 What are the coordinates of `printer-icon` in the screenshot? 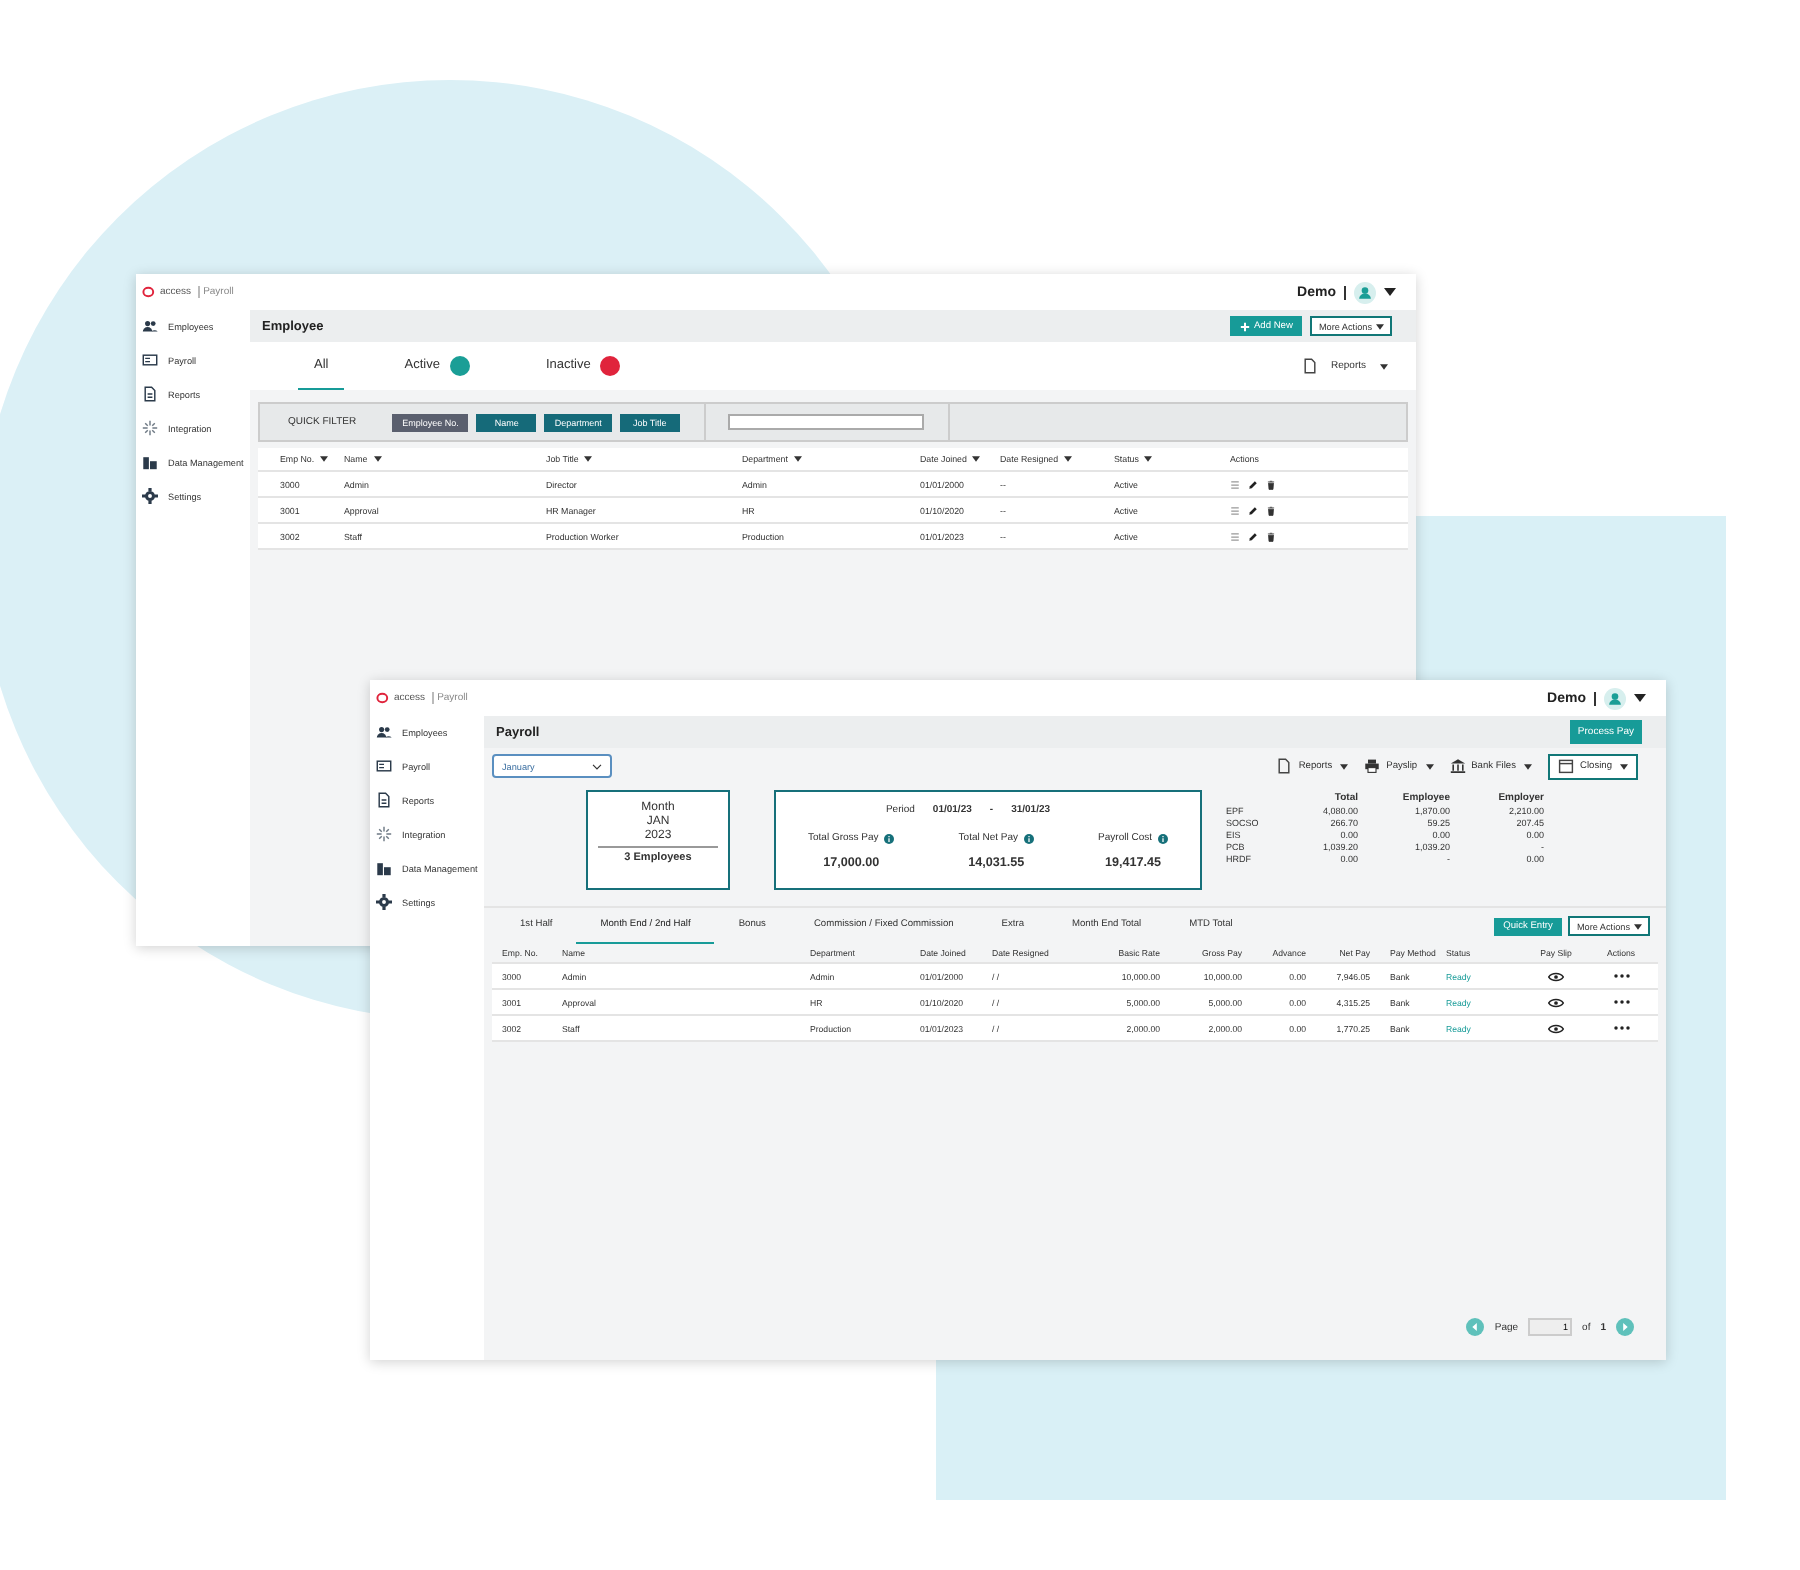 It's located at (1372, 766).